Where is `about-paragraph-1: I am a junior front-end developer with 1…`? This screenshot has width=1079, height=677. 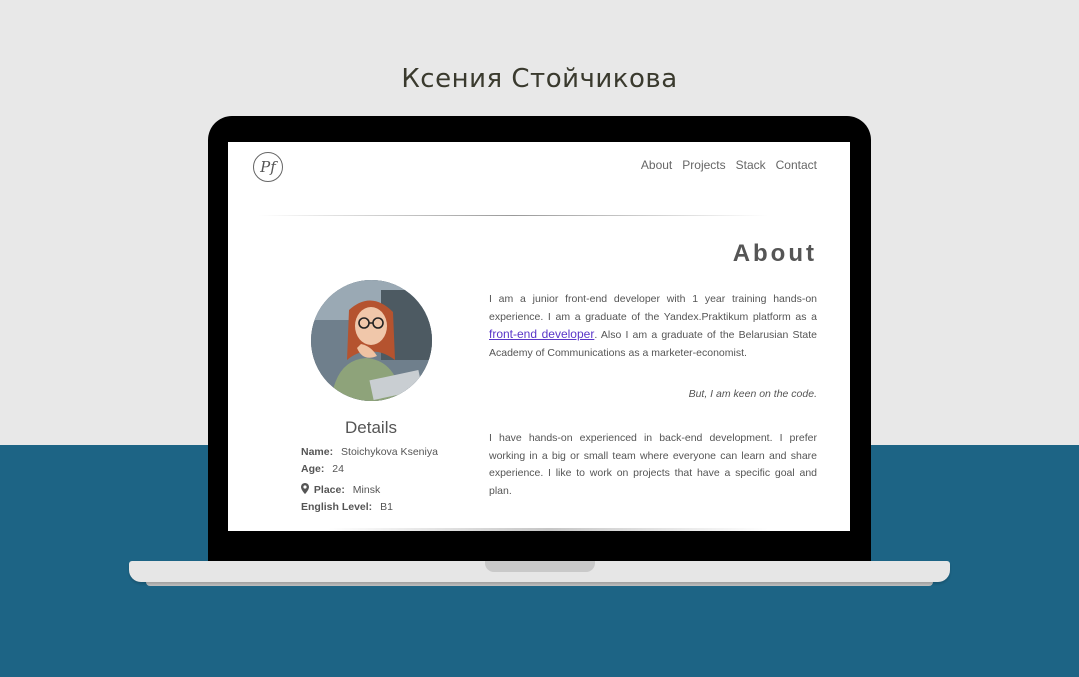
about-paragraph-1: I am a junior front-end developer with 1… is located at coordinates (653, 326).